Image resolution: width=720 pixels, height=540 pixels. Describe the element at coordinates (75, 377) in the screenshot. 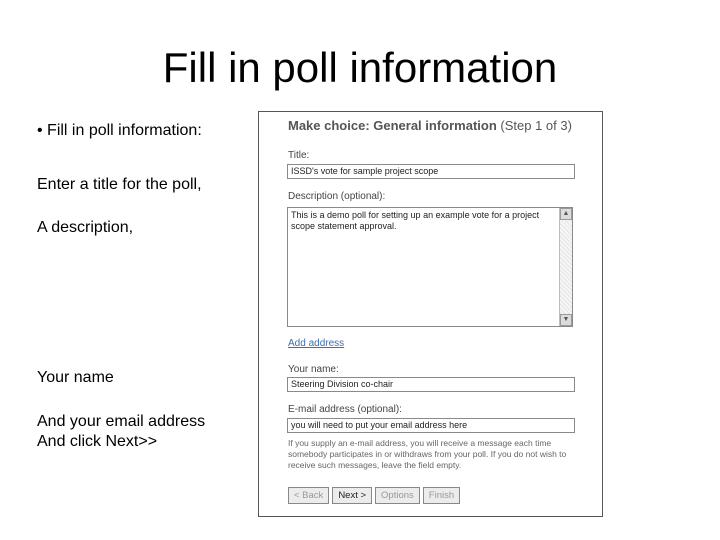

I see `bullet-name-step: Your name` at that location.